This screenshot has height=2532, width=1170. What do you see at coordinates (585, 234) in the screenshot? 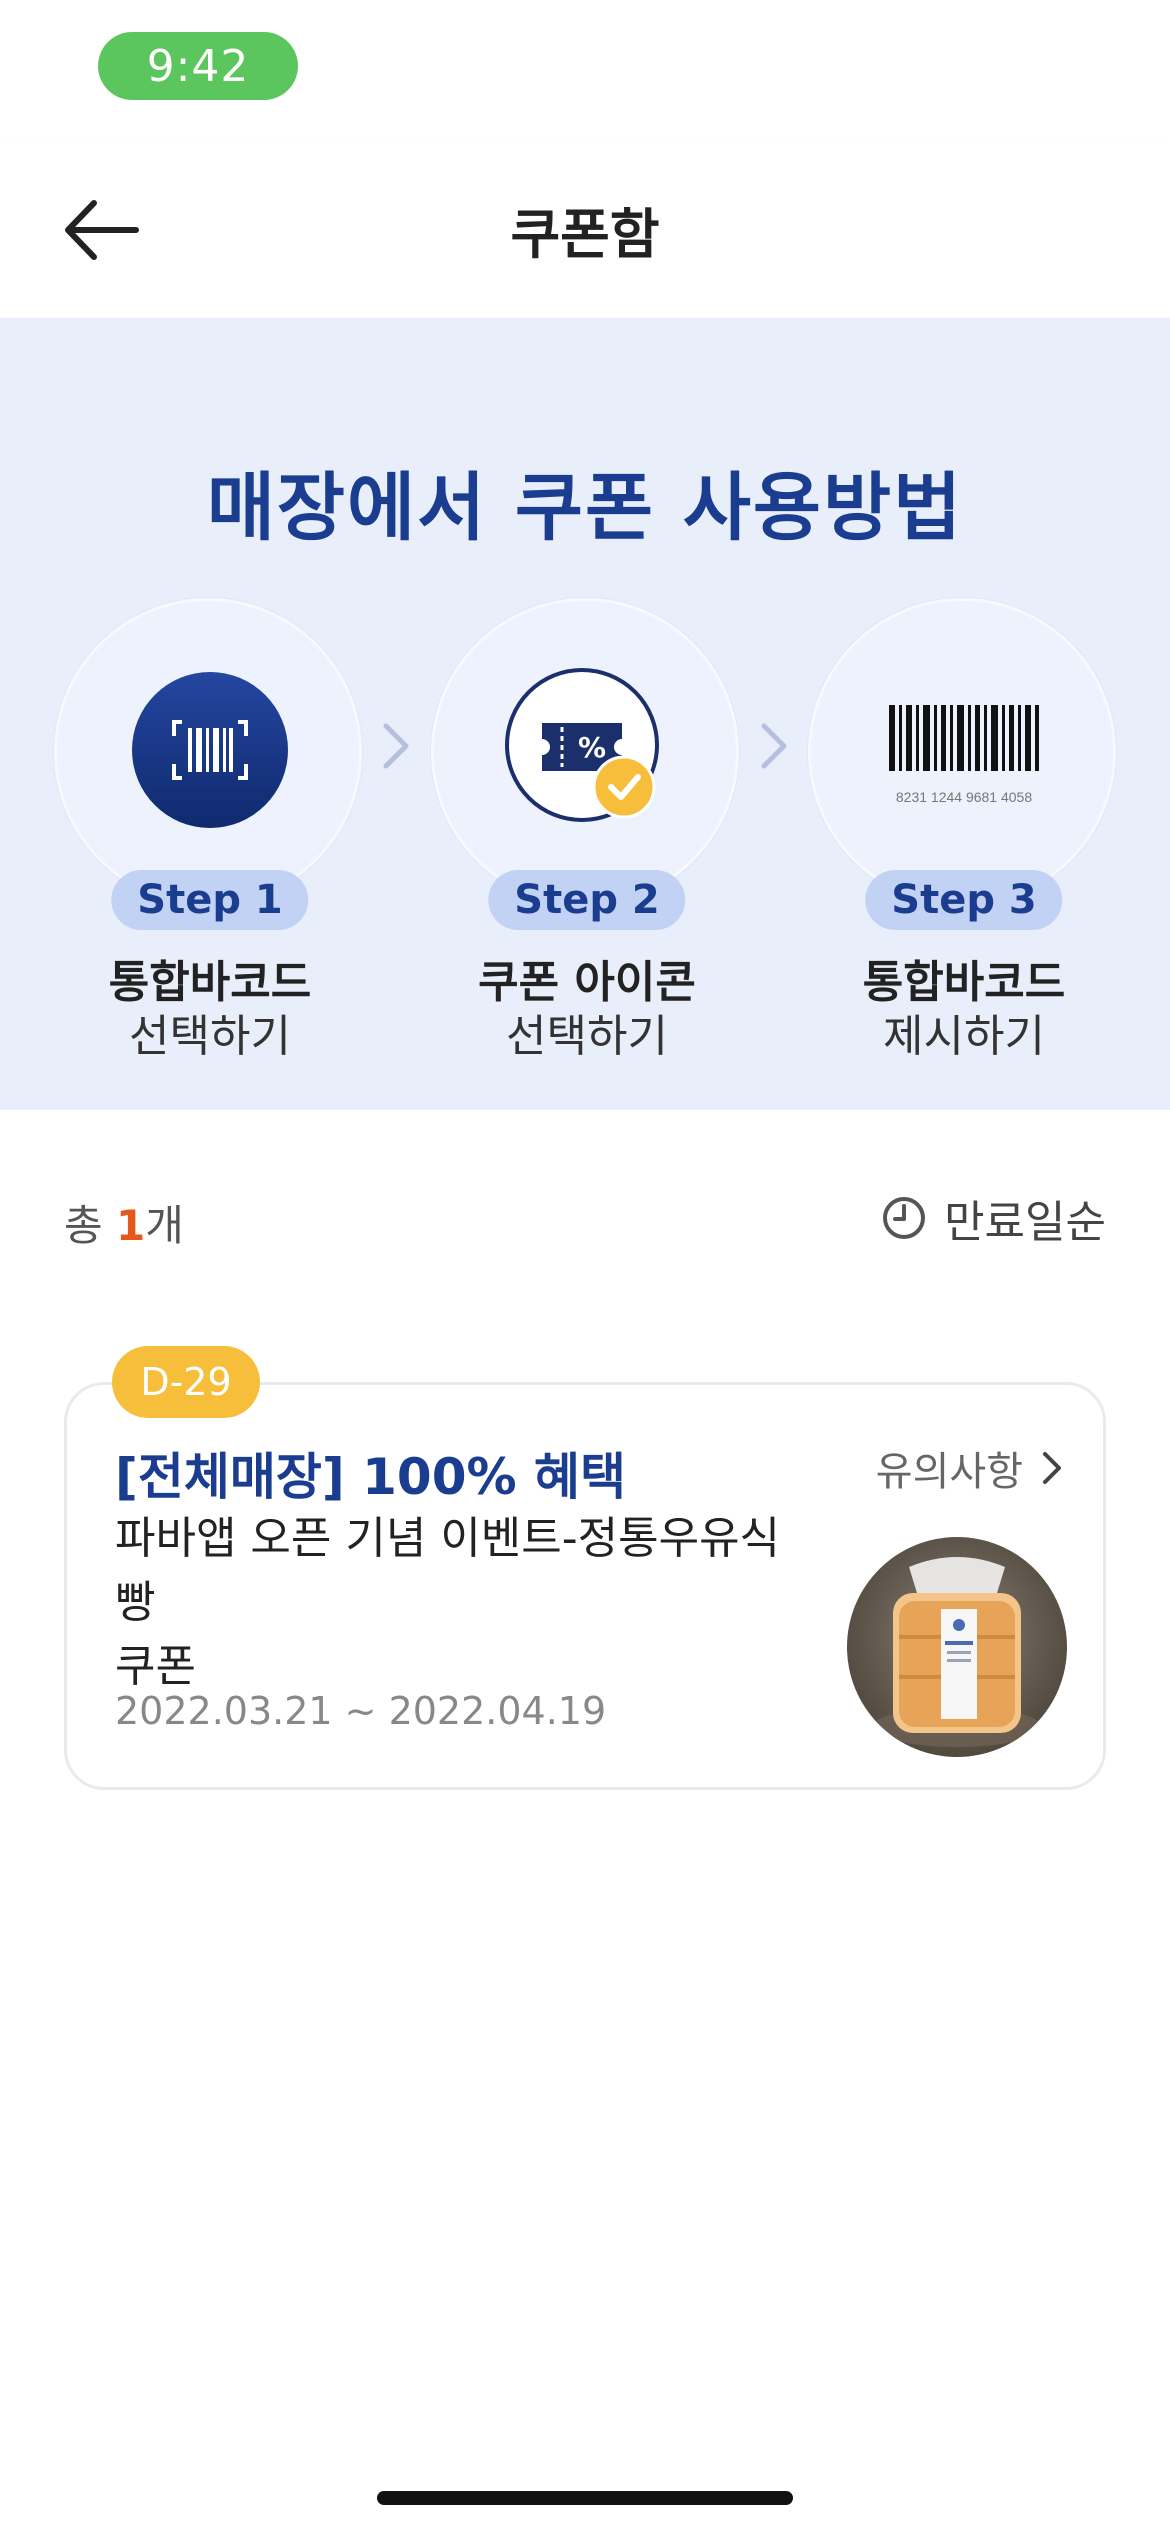
I see `page-title: 쿠폰함` at bounding box center [585, 234].